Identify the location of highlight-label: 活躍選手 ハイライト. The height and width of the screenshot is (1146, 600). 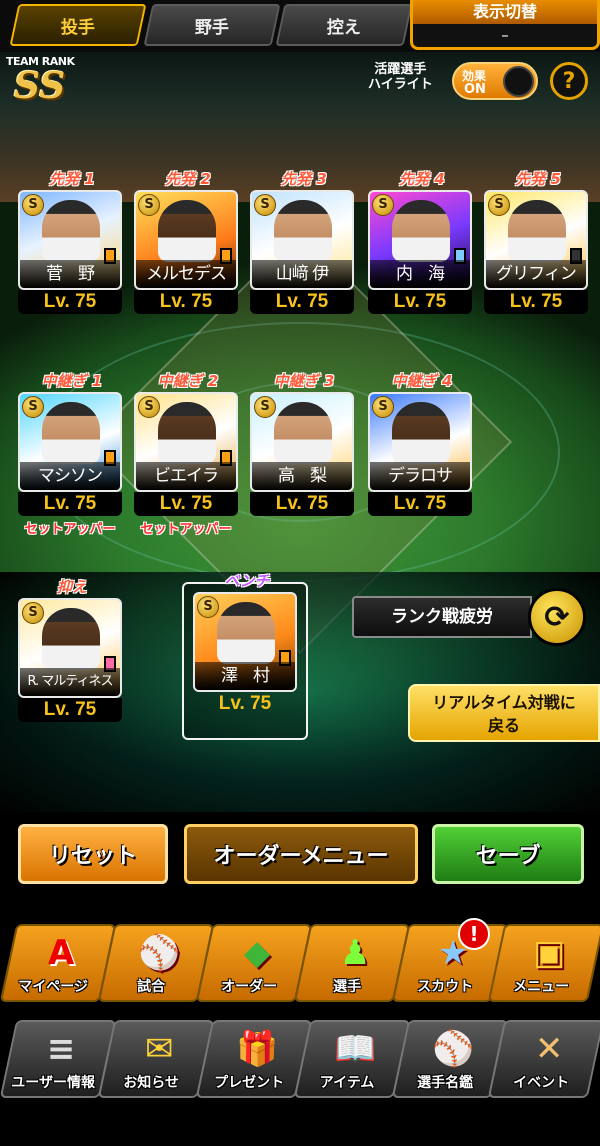
(400, 77).